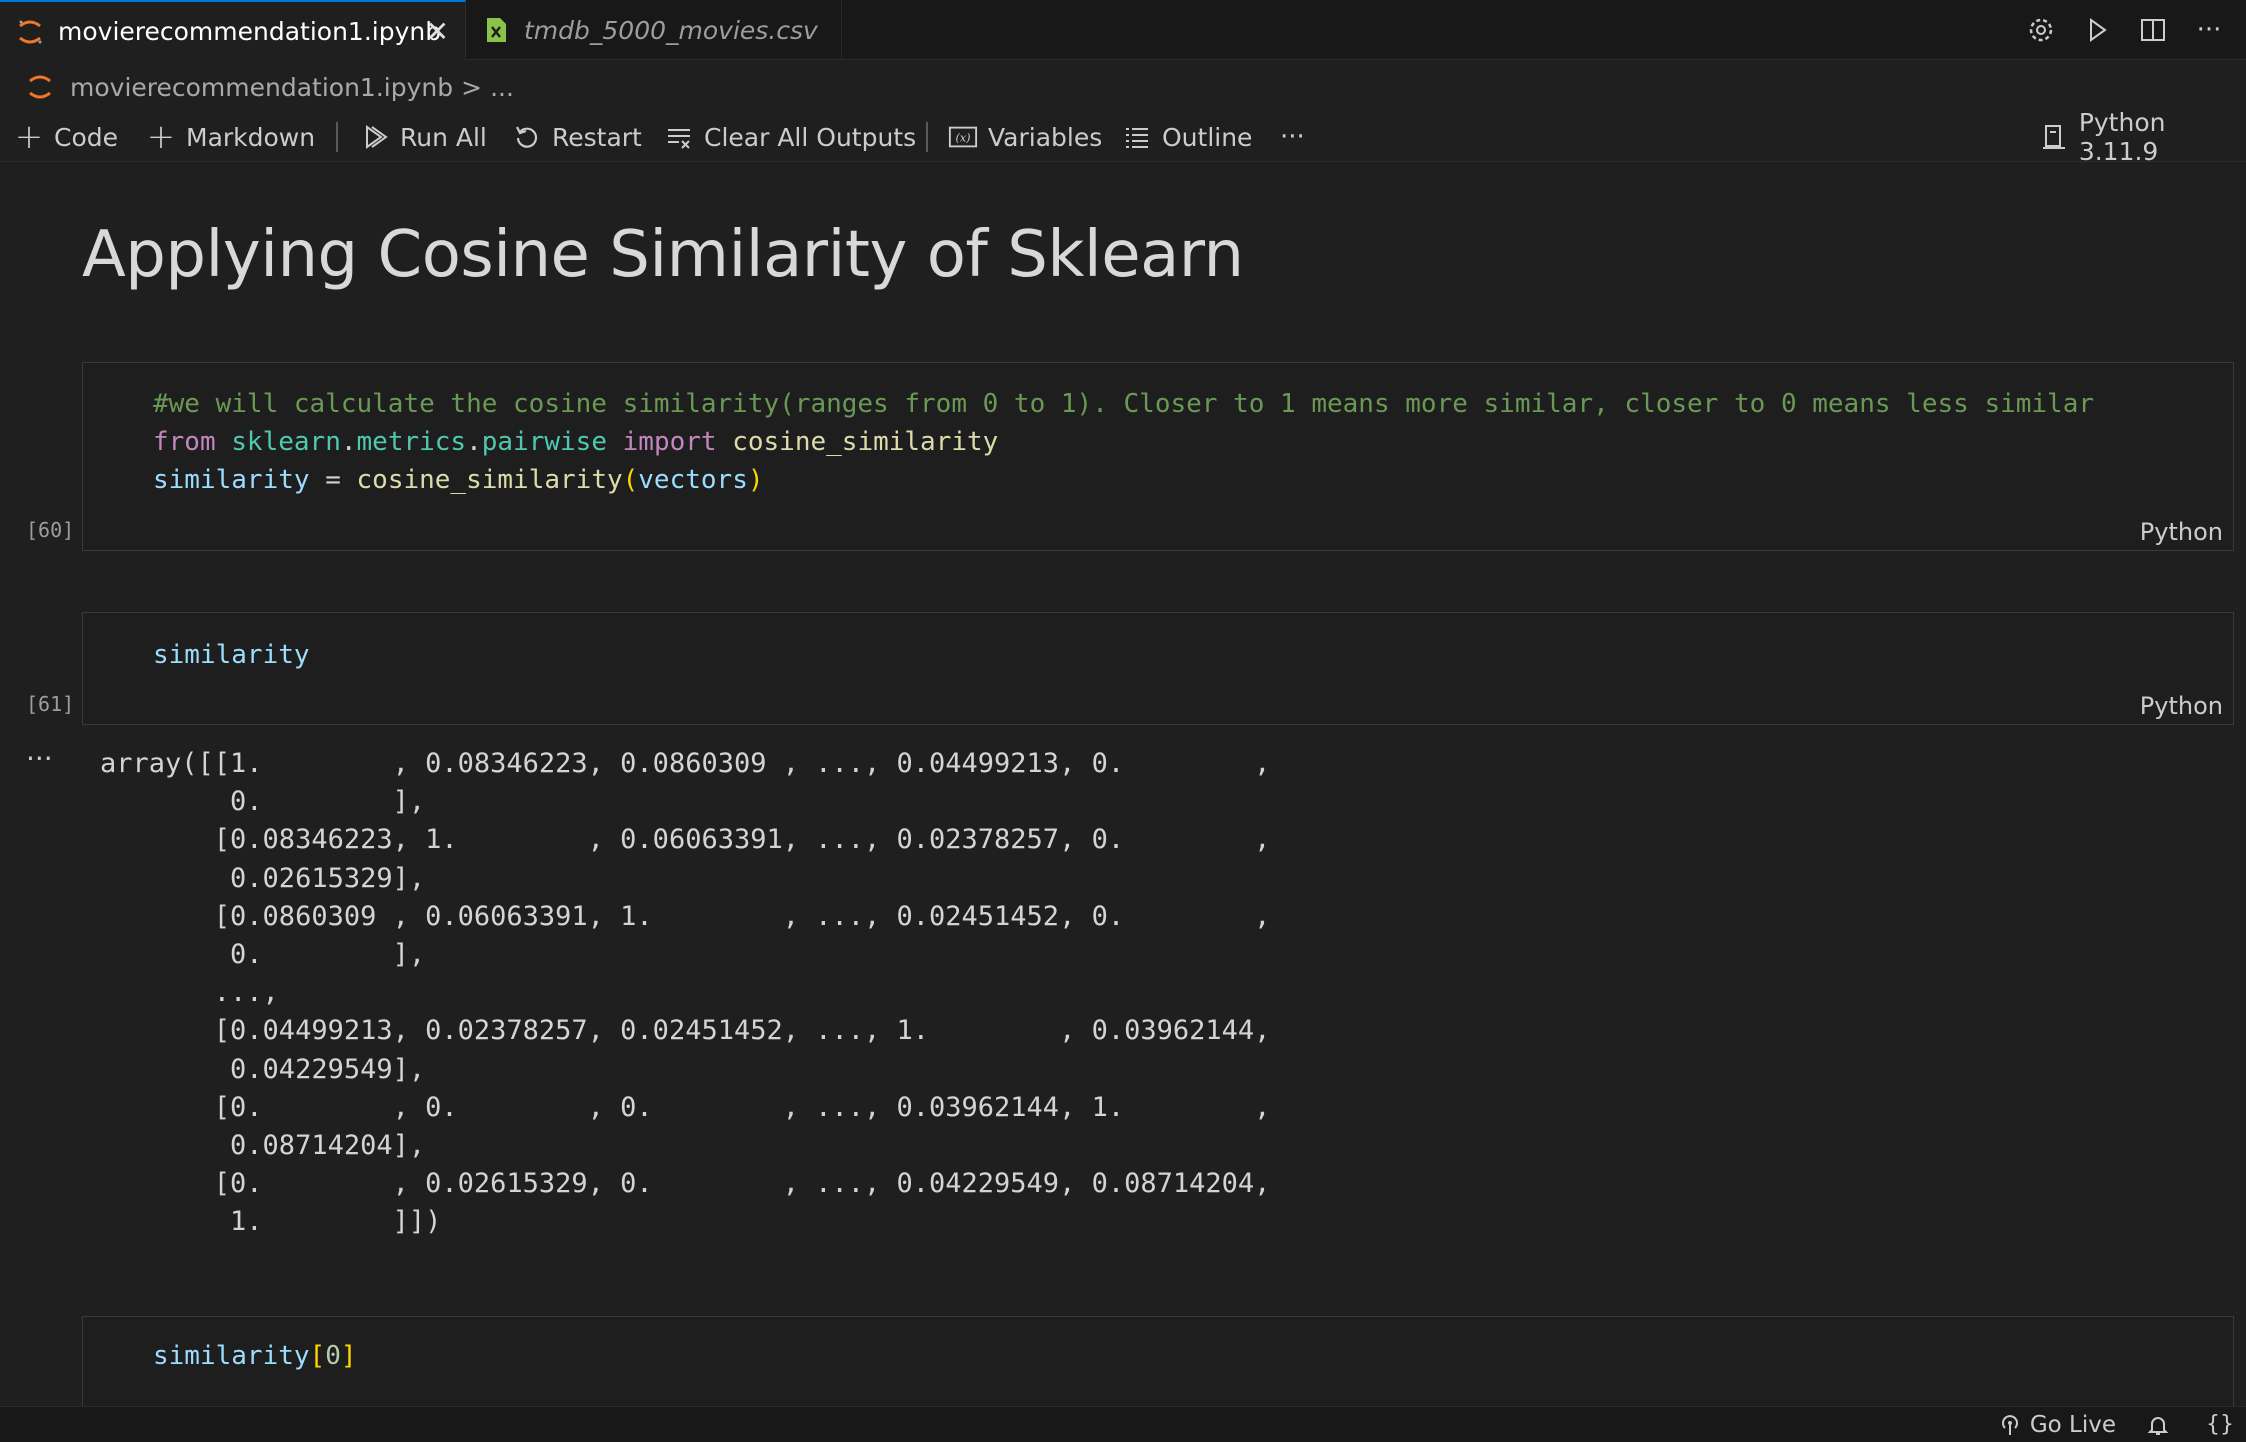 The width and height of the screenshot is (2246, 1442). I want to click on code-cell: similarity Python, so click(1158, 668).